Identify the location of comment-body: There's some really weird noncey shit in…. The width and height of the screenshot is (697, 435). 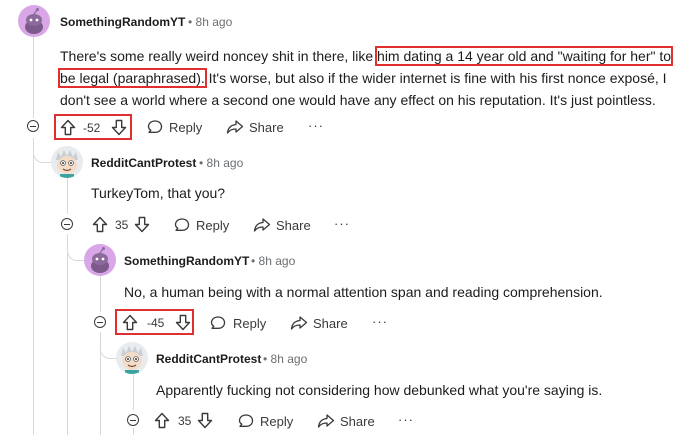
(374, 78).